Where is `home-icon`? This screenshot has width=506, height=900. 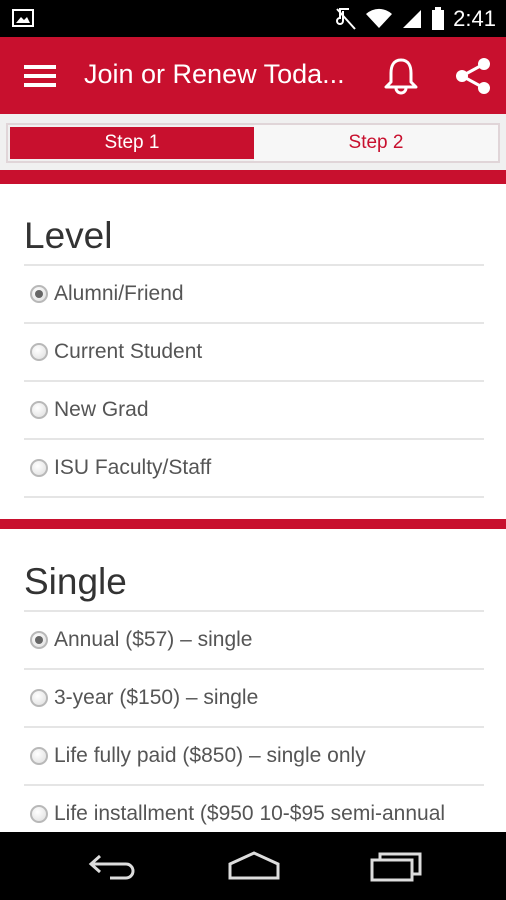
home-icon is located at coordinates (254, 866).